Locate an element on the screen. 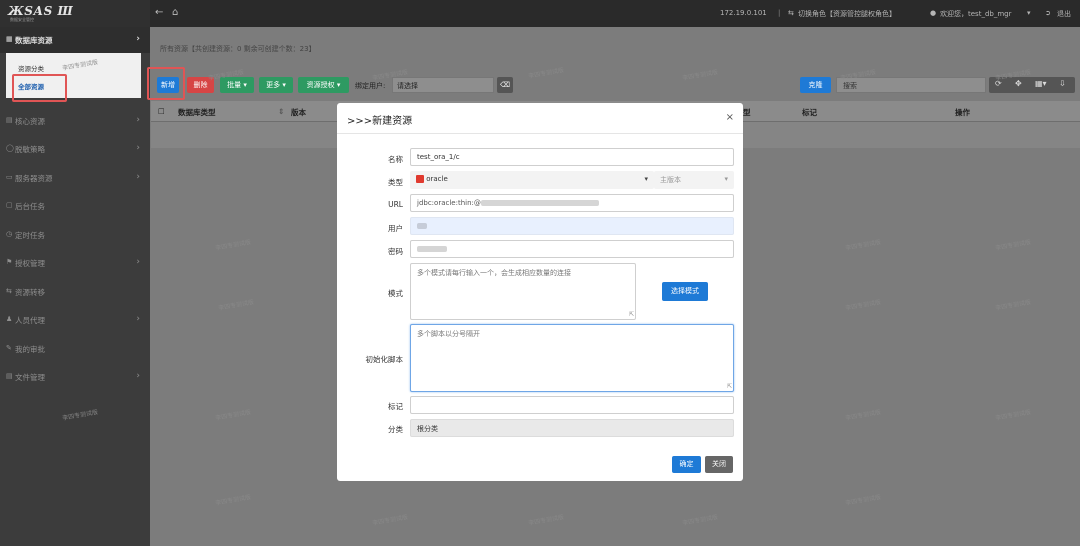  user-menu: 欢迎您，test_db_mgr is located at coordinates (975, 14).